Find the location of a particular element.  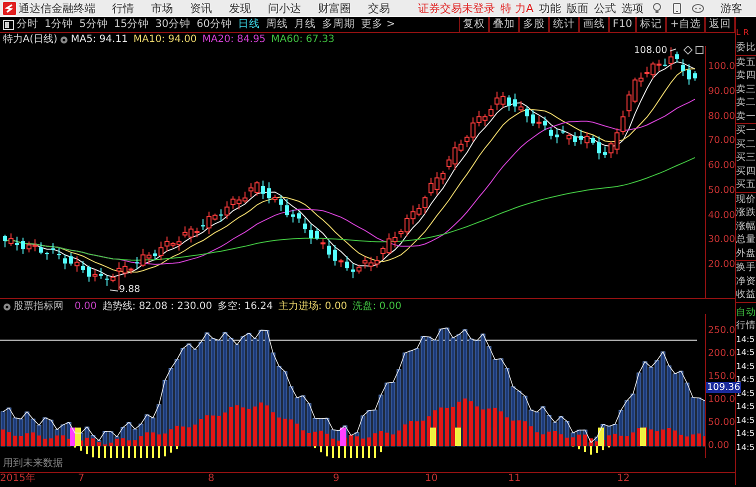

toolbar-button: 多股 is located at coordinates (533, 24).